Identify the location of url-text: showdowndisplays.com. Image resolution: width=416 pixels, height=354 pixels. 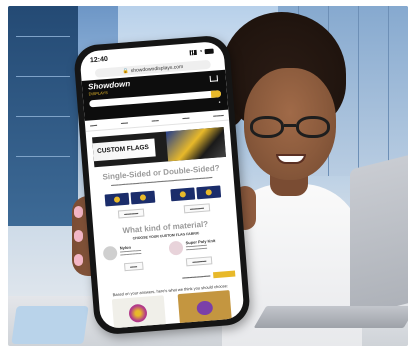
(157, 68).